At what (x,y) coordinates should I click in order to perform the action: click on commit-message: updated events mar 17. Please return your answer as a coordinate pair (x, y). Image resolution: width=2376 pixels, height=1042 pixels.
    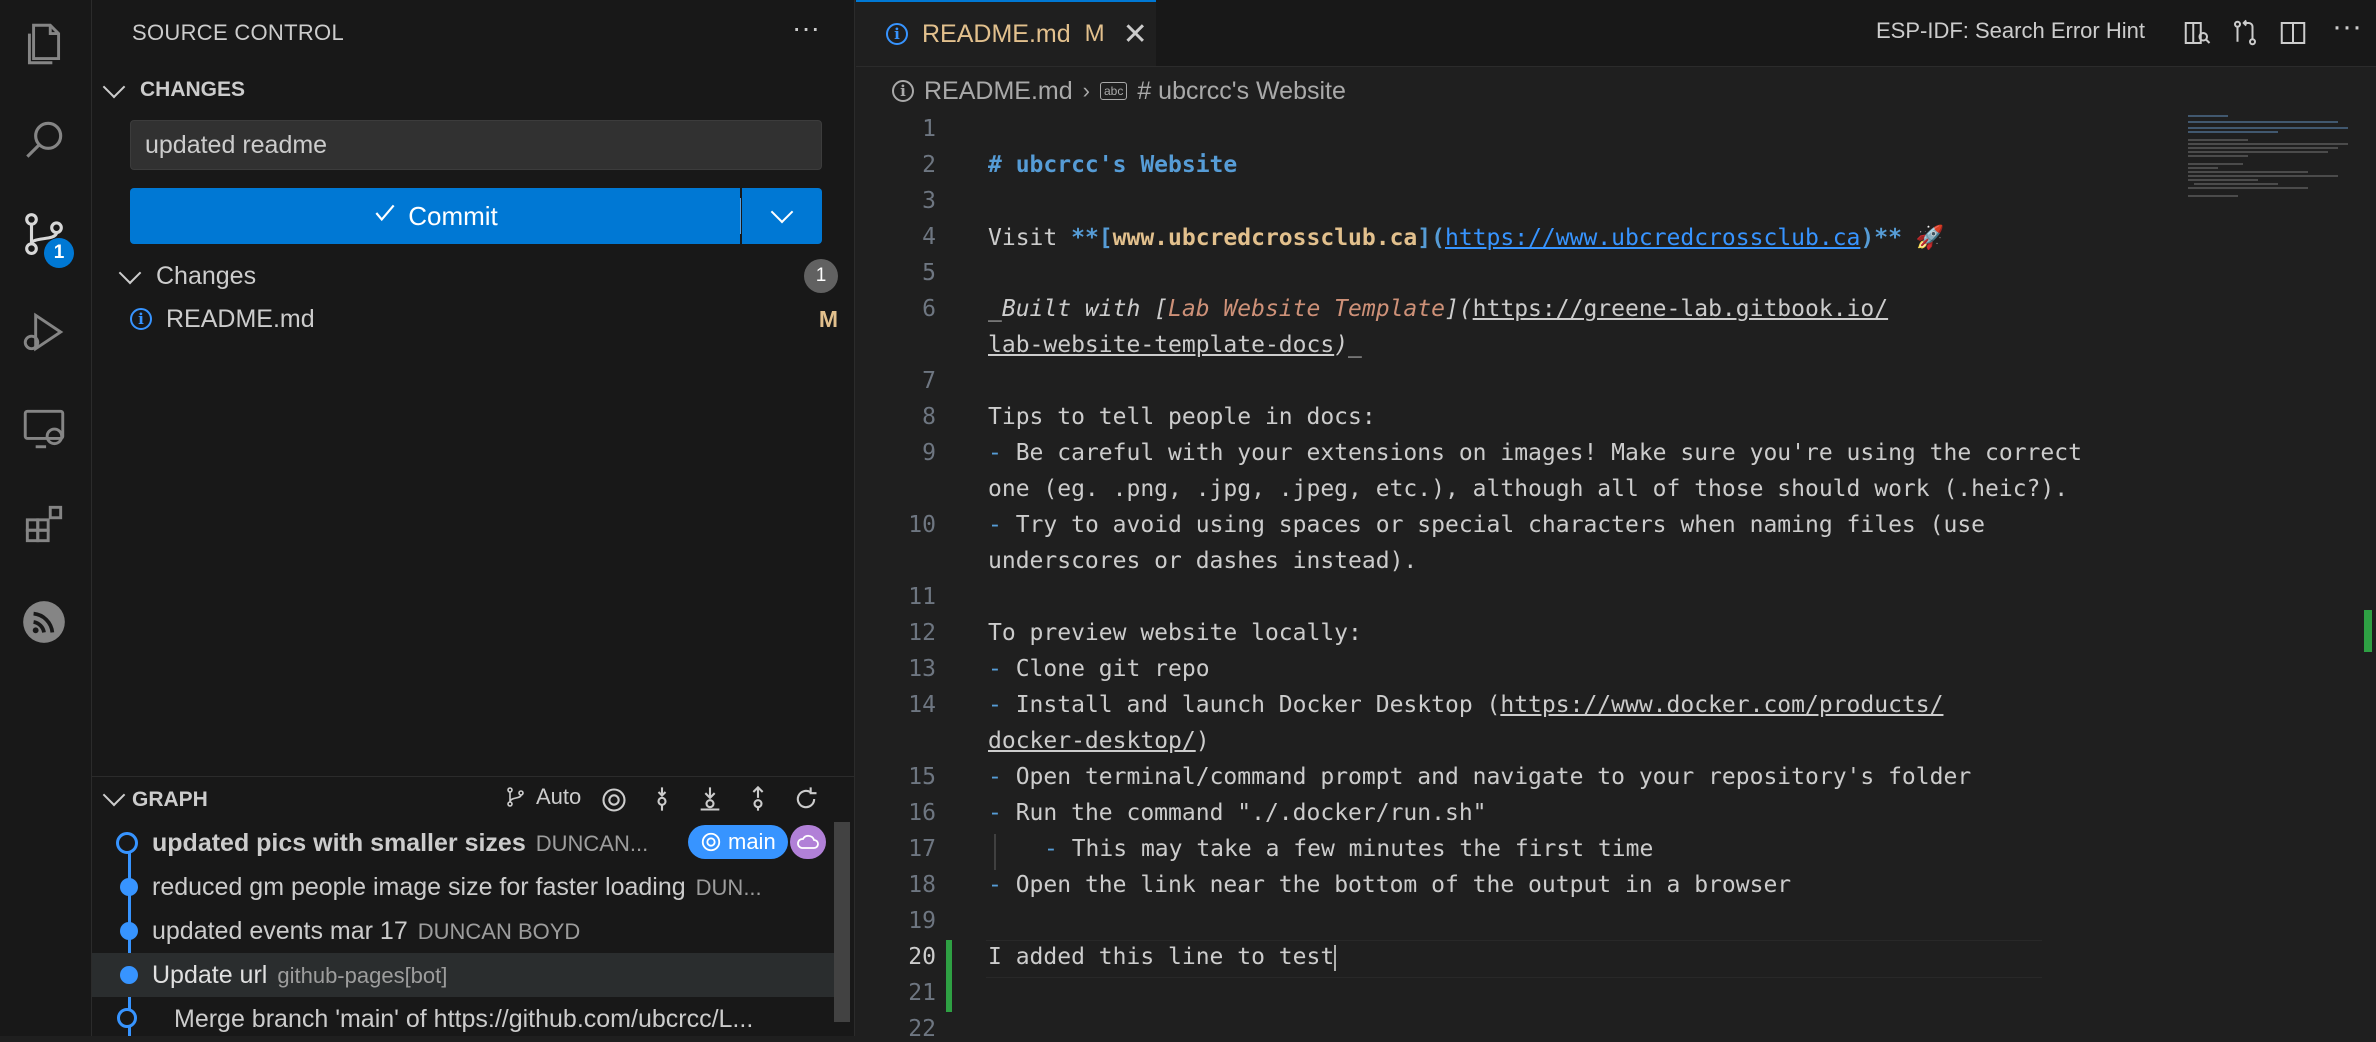
    Looking at the image, I should click on (280, 931).